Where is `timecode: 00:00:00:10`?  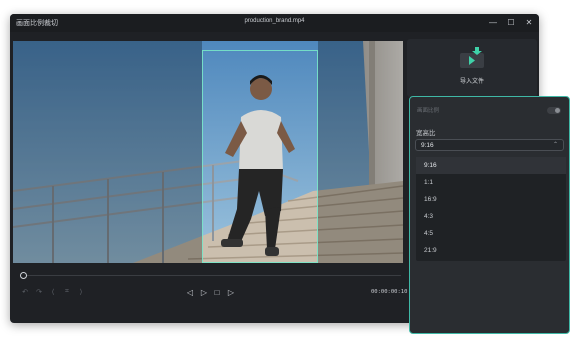 timecode: 00:00:00:10 is located at coordinates (389, 292).